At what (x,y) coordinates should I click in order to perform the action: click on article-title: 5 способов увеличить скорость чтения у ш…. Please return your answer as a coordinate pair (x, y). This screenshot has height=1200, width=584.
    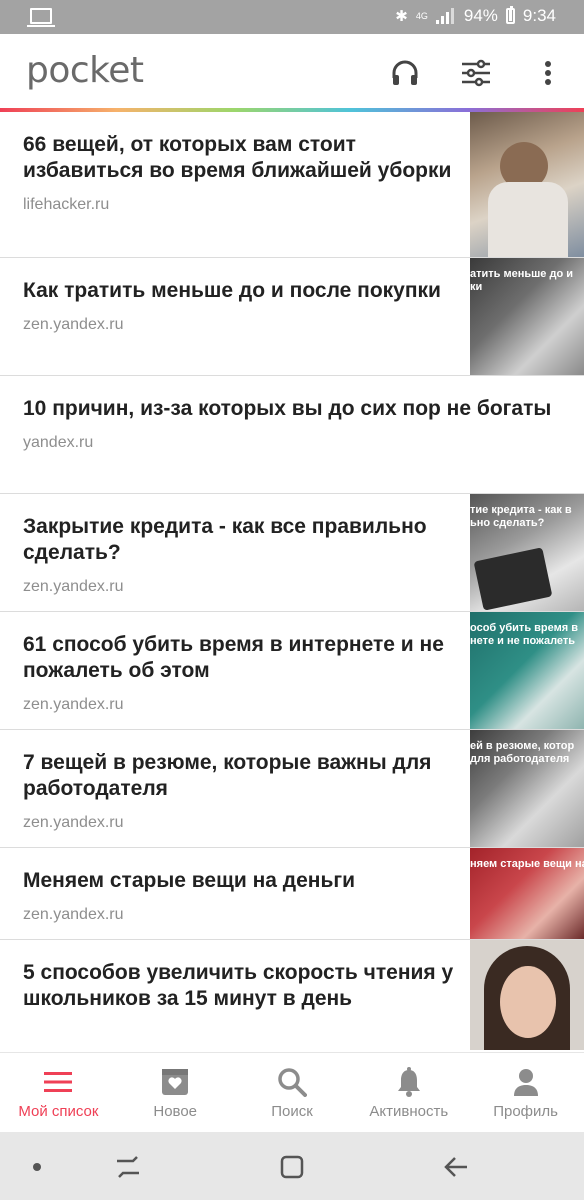
    Looking at the image, I should click on (238, 985).